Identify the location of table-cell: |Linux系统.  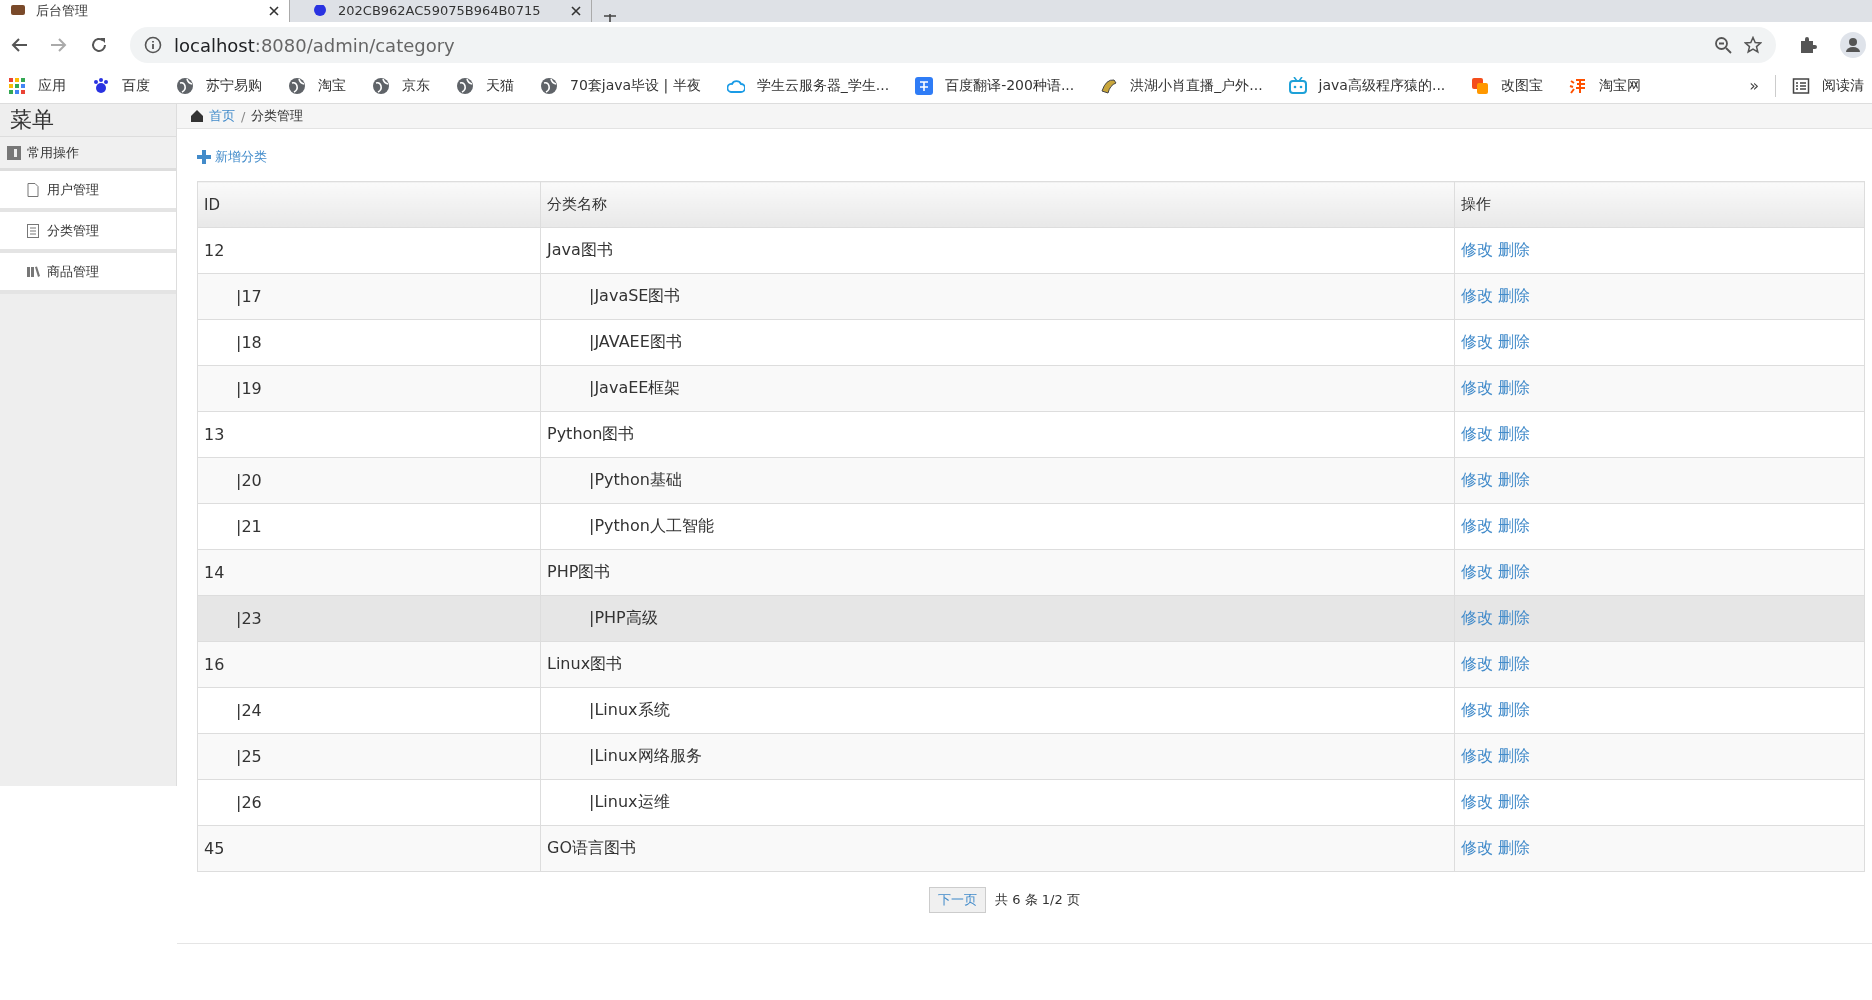
(997, 710).